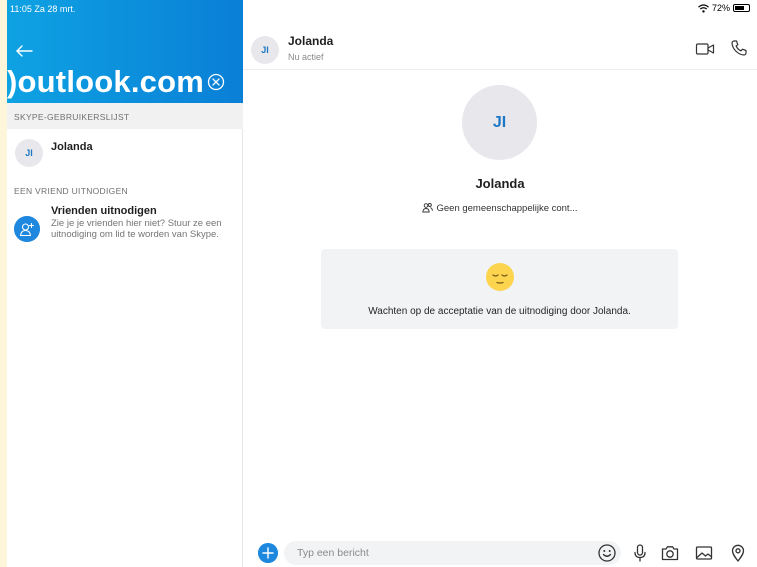 This screenshot has height=567, width=757. Describe the element at coordinates (452, 553) in the screenshot. I see `message-input` at that location.